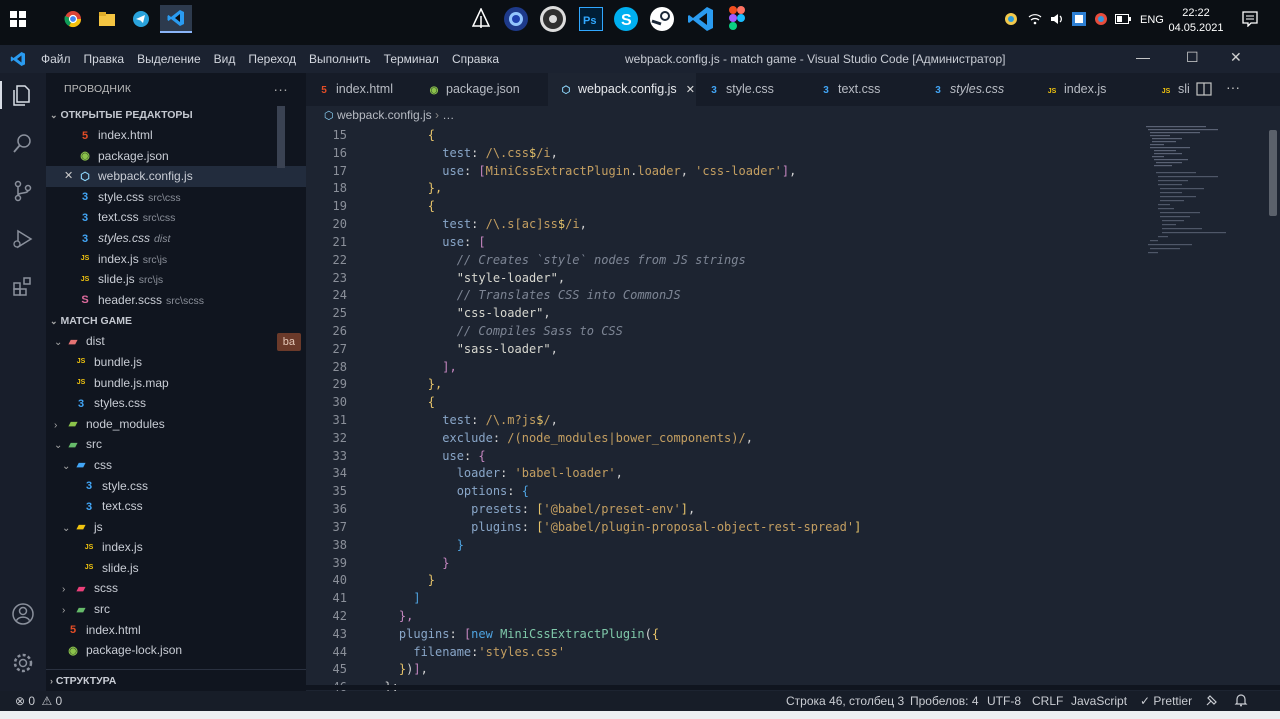 The height and width of the screenshot is (719, 1280). Describe the element at coordinates (1004, 701) in the screenshot. I see `encoding: UTF-8` at that location.